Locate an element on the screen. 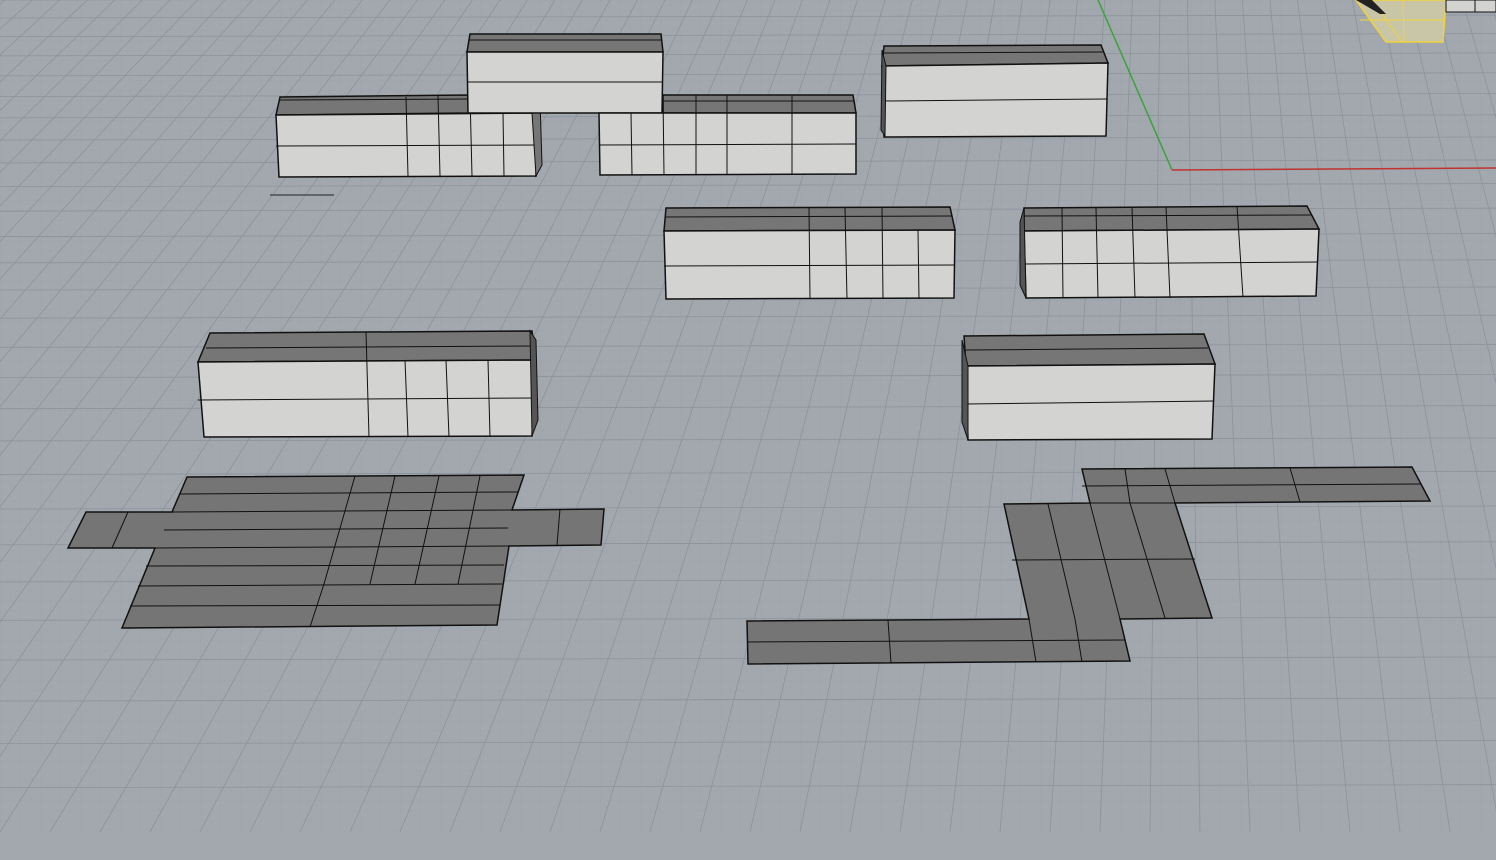 The width and height of the screenshot is (1496, 860). box-lower-left is located at coordinates (367, 383).